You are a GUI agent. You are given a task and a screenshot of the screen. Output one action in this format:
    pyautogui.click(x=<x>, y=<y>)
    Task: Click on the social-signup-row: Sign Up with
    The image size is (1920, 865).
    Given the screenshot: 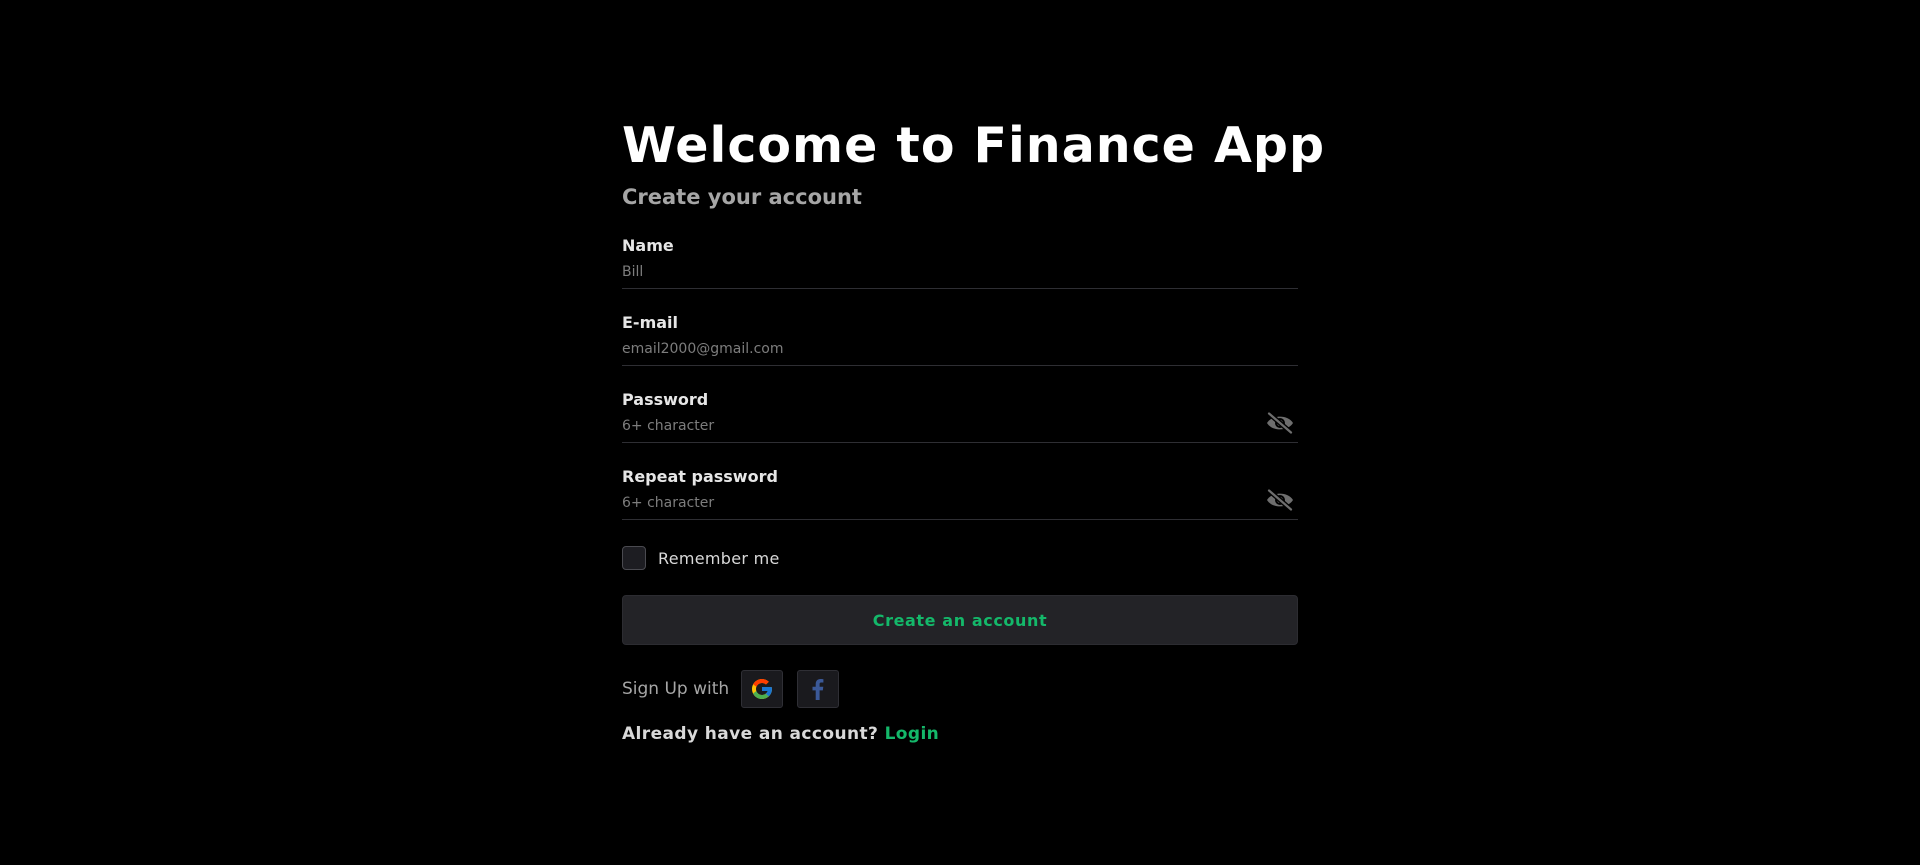 What is the action you would take?
    pyautogui.click(x=960, y=689)
    